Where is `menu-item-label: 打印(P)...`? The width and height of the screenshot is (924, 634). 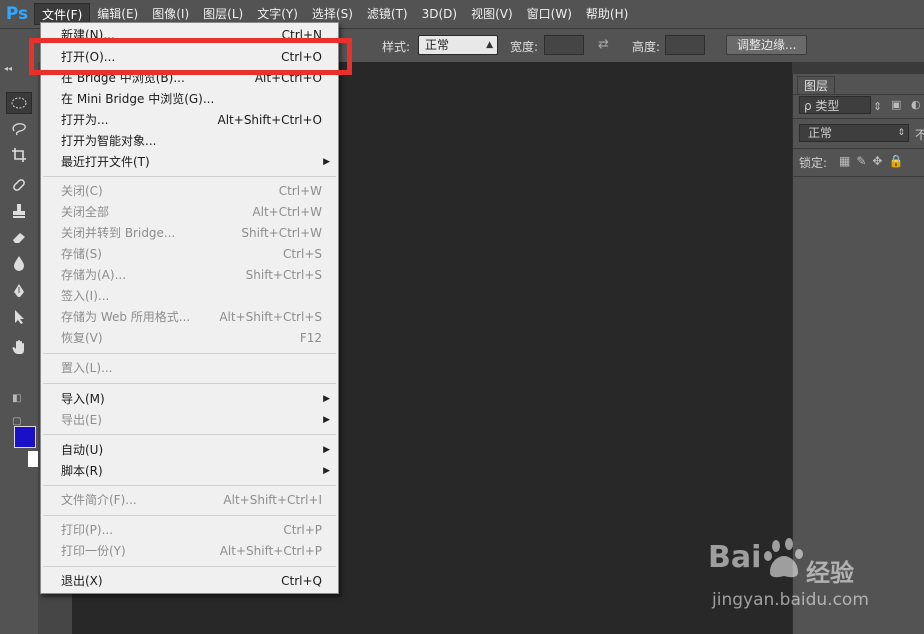 menu-item-label: 打印(P)... is located at coordinates (87, 530).